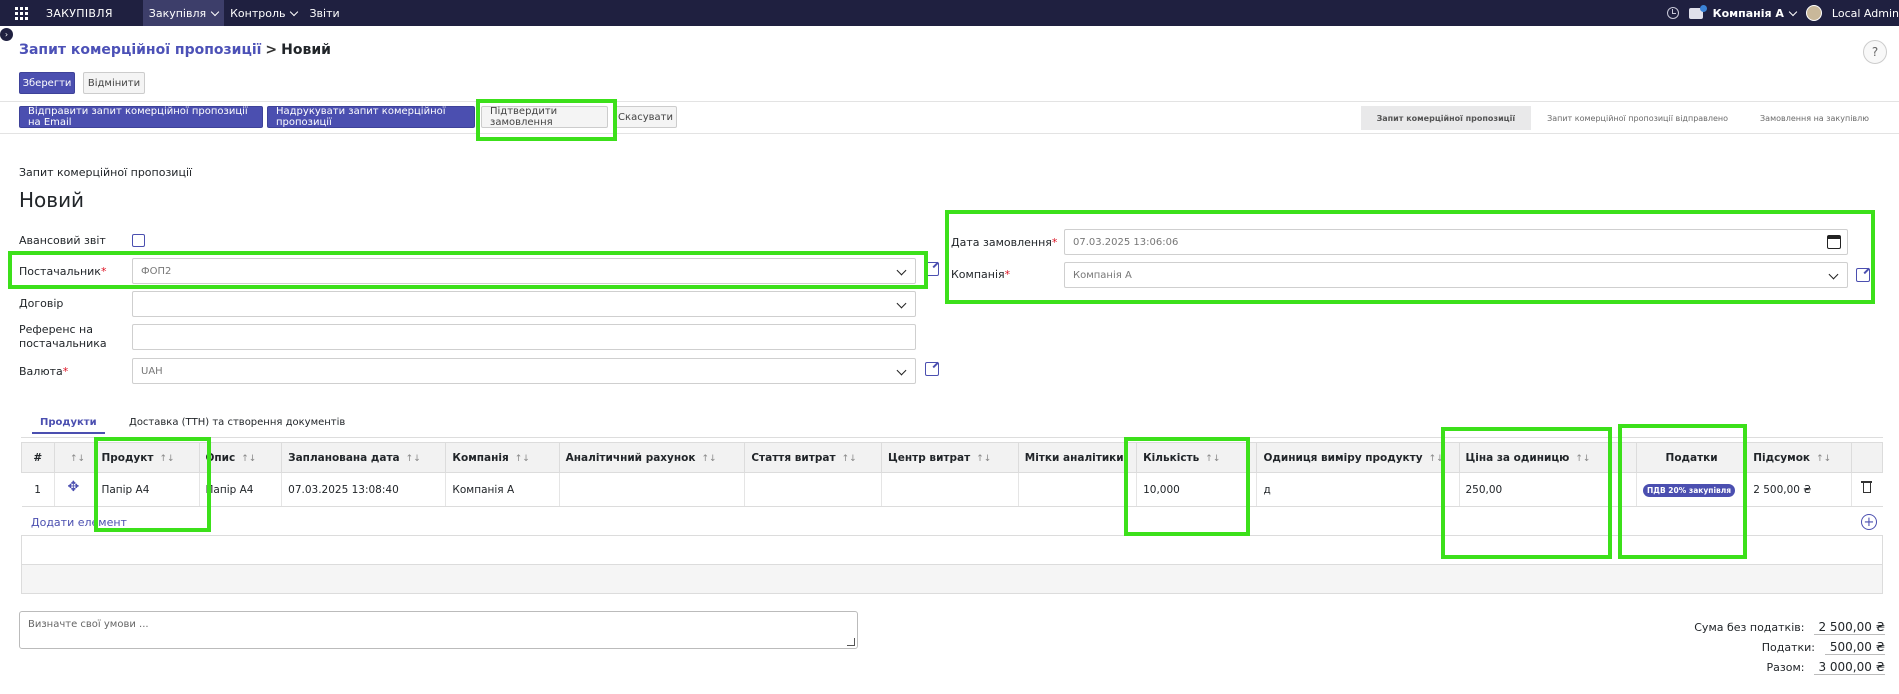 The height and width of the screenshot is (694, 1899). What do you see at coordinates (140, 50) in the screenshot?
I see `breadcrumb-parent: Запит комерційної пропозиції` at bounding box center [140, 50].